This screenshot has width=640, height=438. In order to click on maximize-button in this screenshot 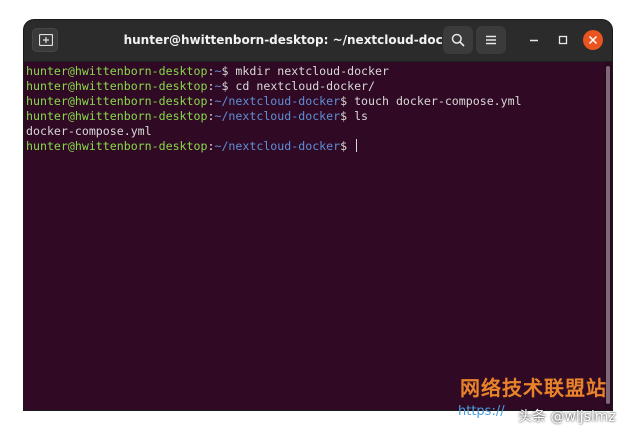, I will do `click(563, 40)`.